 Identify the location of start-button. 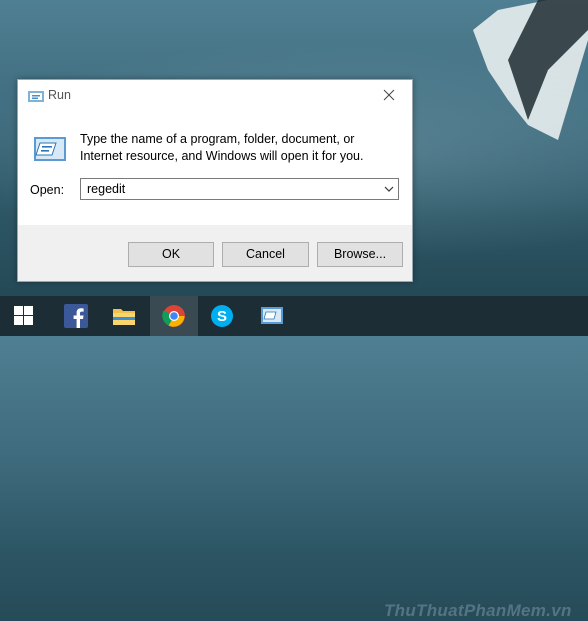
(24, 316).